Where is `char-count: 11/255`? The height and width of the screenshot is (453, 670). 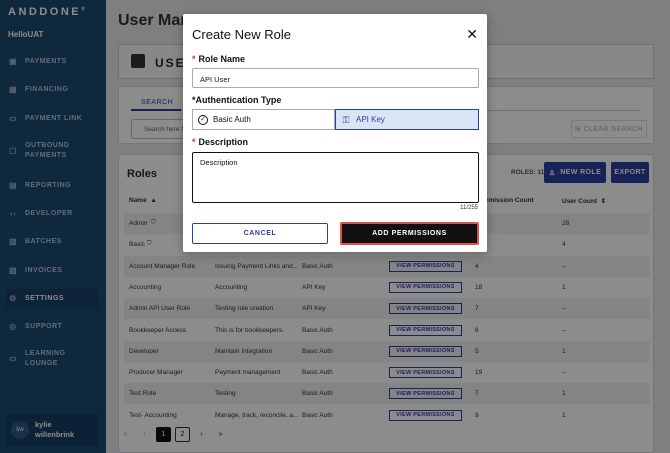
char-count: 11/255 is located at coordinates (469, 208).